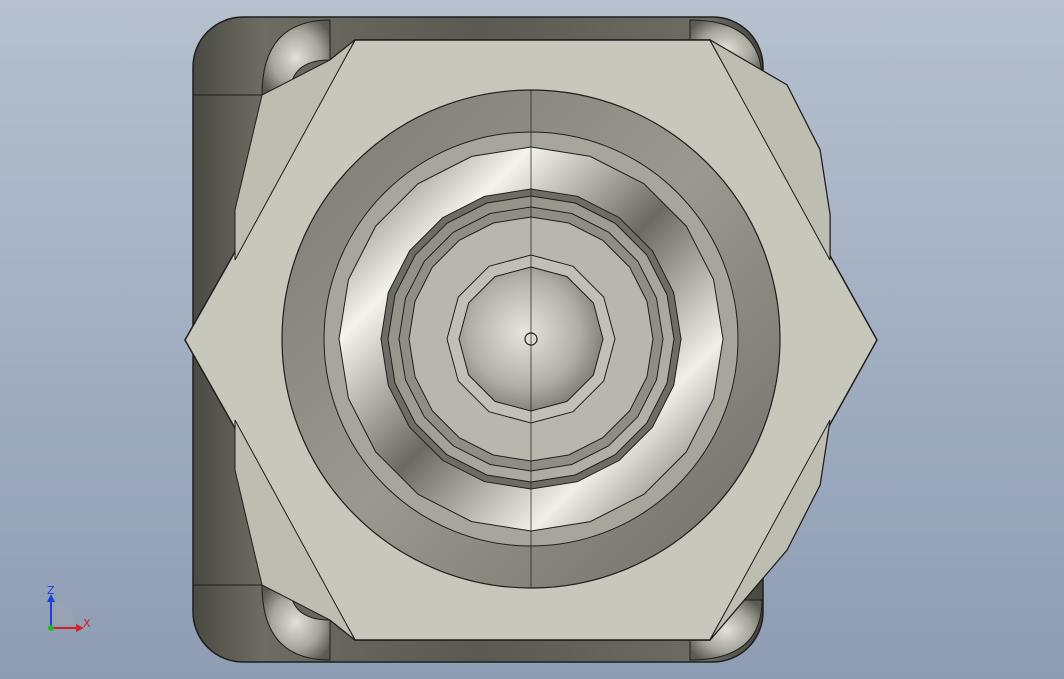  What do you see at coordinates (51, 590) in the screenshot?
I see `z-axis-label: Z` at bounding box center [51, 590].